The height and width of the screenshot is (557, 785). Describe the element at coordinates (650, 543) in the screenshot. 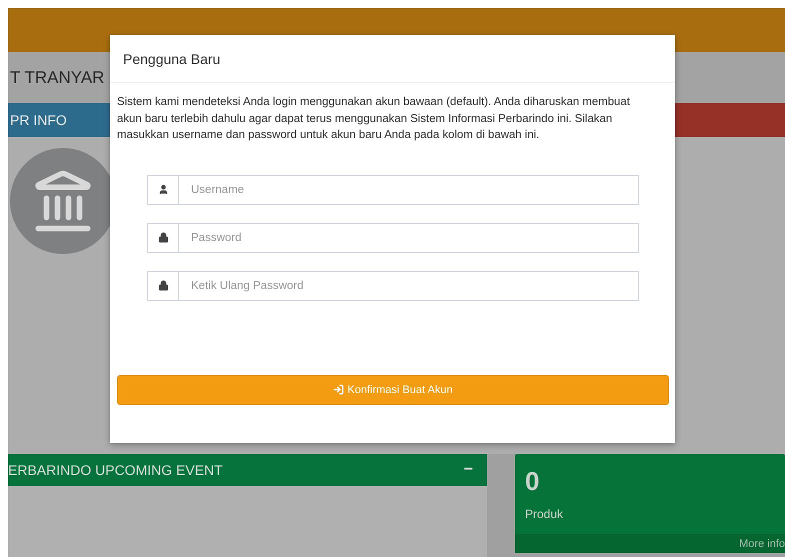

I see `more-info-link: More info` at that location.